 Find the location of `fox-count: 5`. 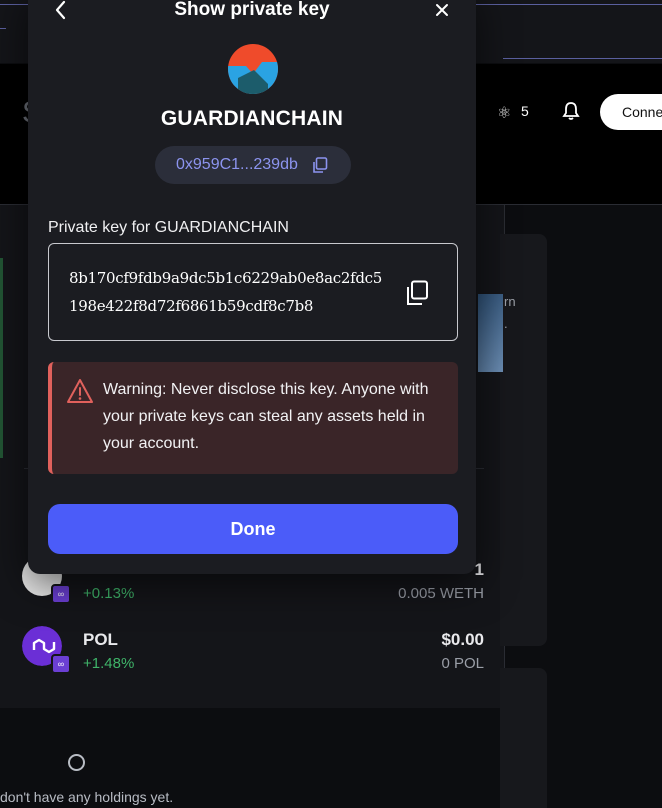

fox-count: 5 is located at coordinates (525, 111).